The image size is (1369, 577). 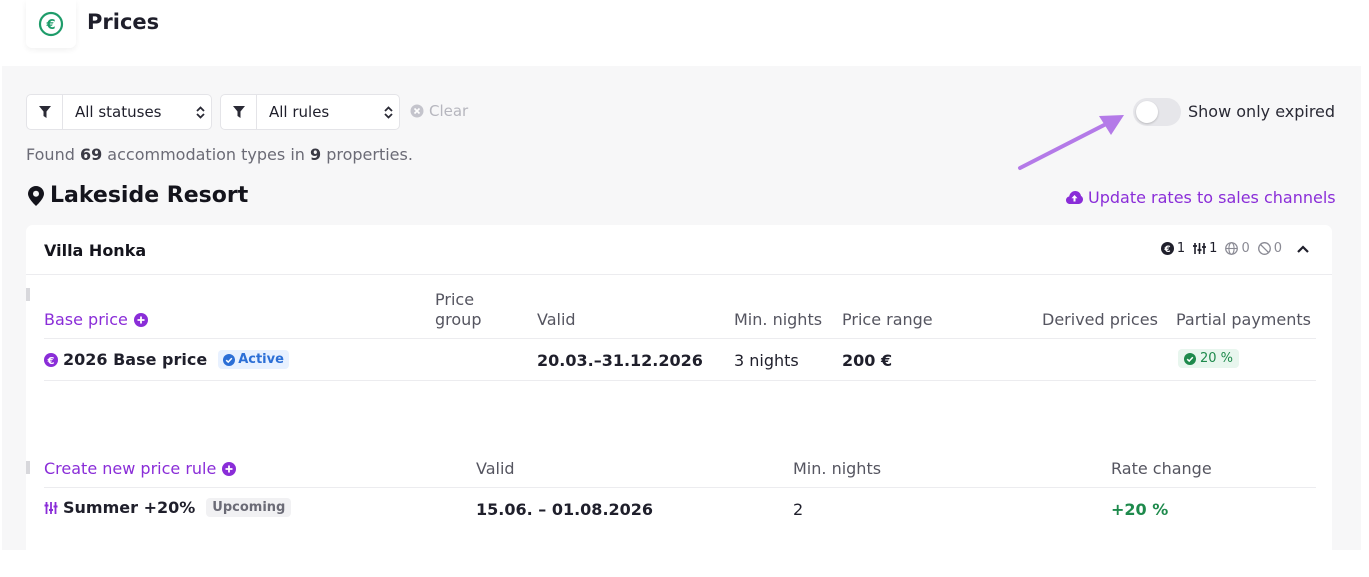 What do you see at coordinates (867, 360) in the screenshot?
I see `base-price-range: 200 €` at bounding box center [867, 360].